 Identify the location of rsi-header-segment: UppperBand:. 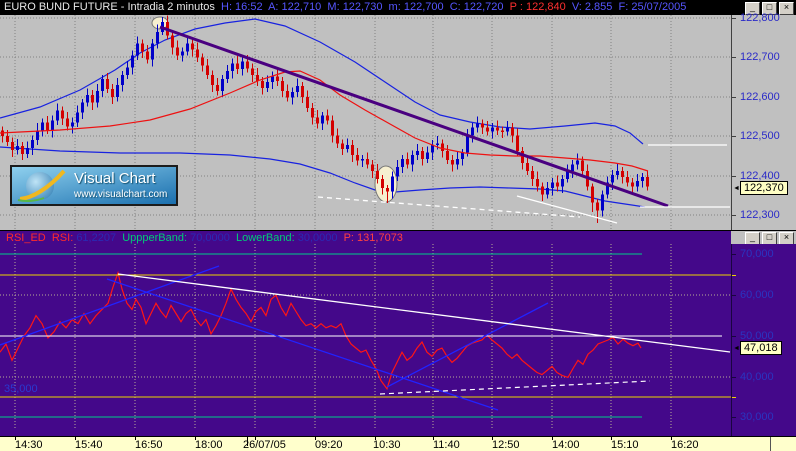
(156, 238).